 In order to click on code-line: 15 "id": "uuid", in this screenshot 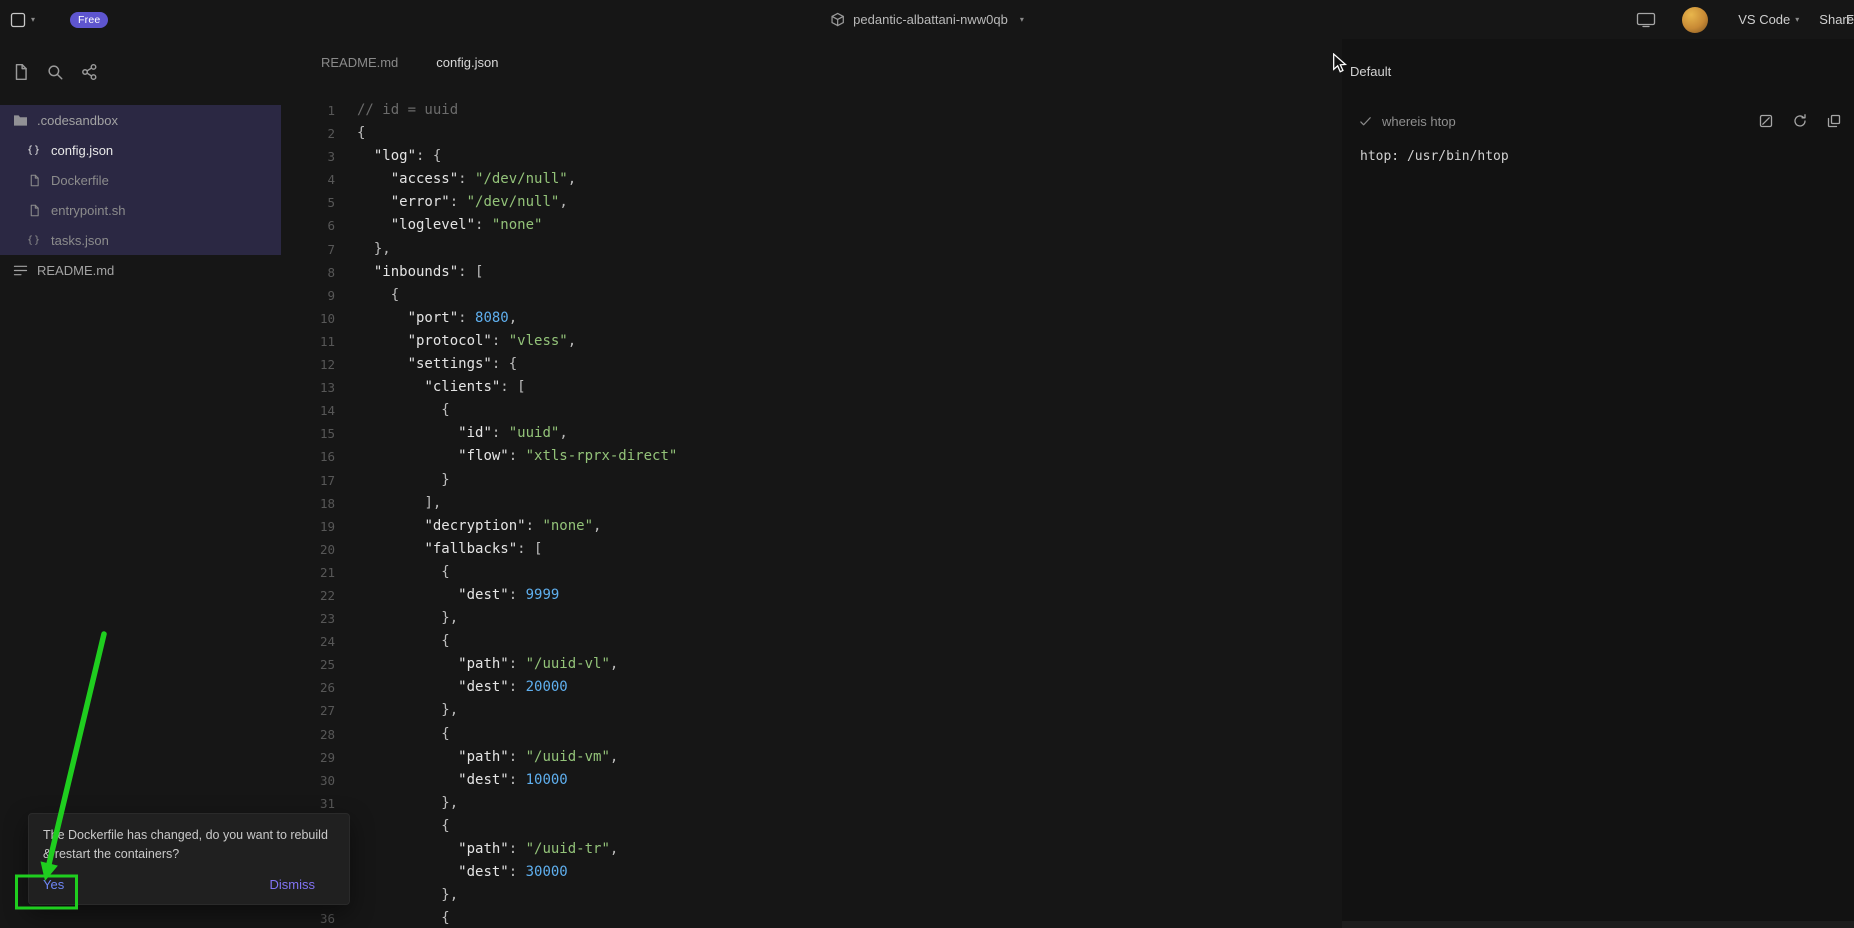, I will do `click(811, 433)`.